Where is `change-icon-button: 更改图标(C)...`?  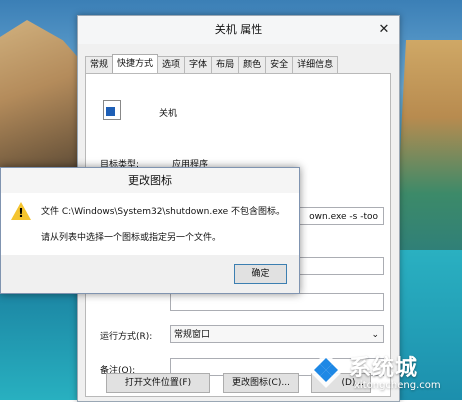 change-icon-button: 更改图标(C)... is located at coordinates (261, 383).